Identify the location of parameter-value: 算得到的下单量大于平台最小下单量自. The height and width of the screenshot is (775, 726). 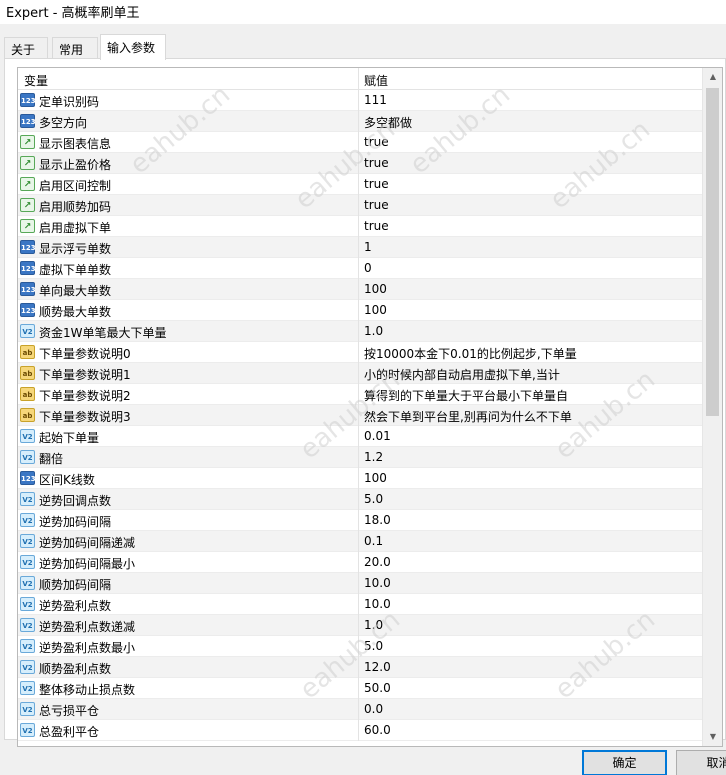
(466, 395).